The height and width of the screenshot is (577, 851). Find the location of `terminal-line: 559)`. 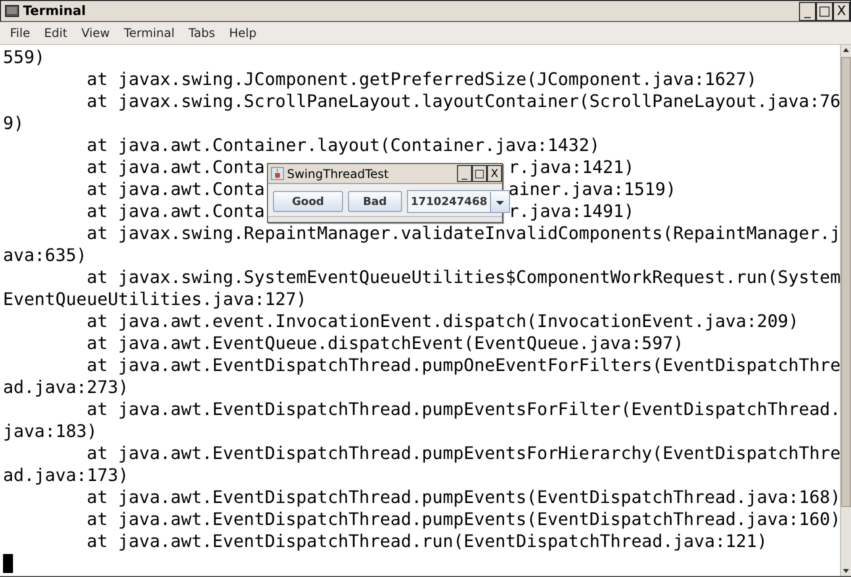

terminal-line: 559) is located at coordinates (24, 58).